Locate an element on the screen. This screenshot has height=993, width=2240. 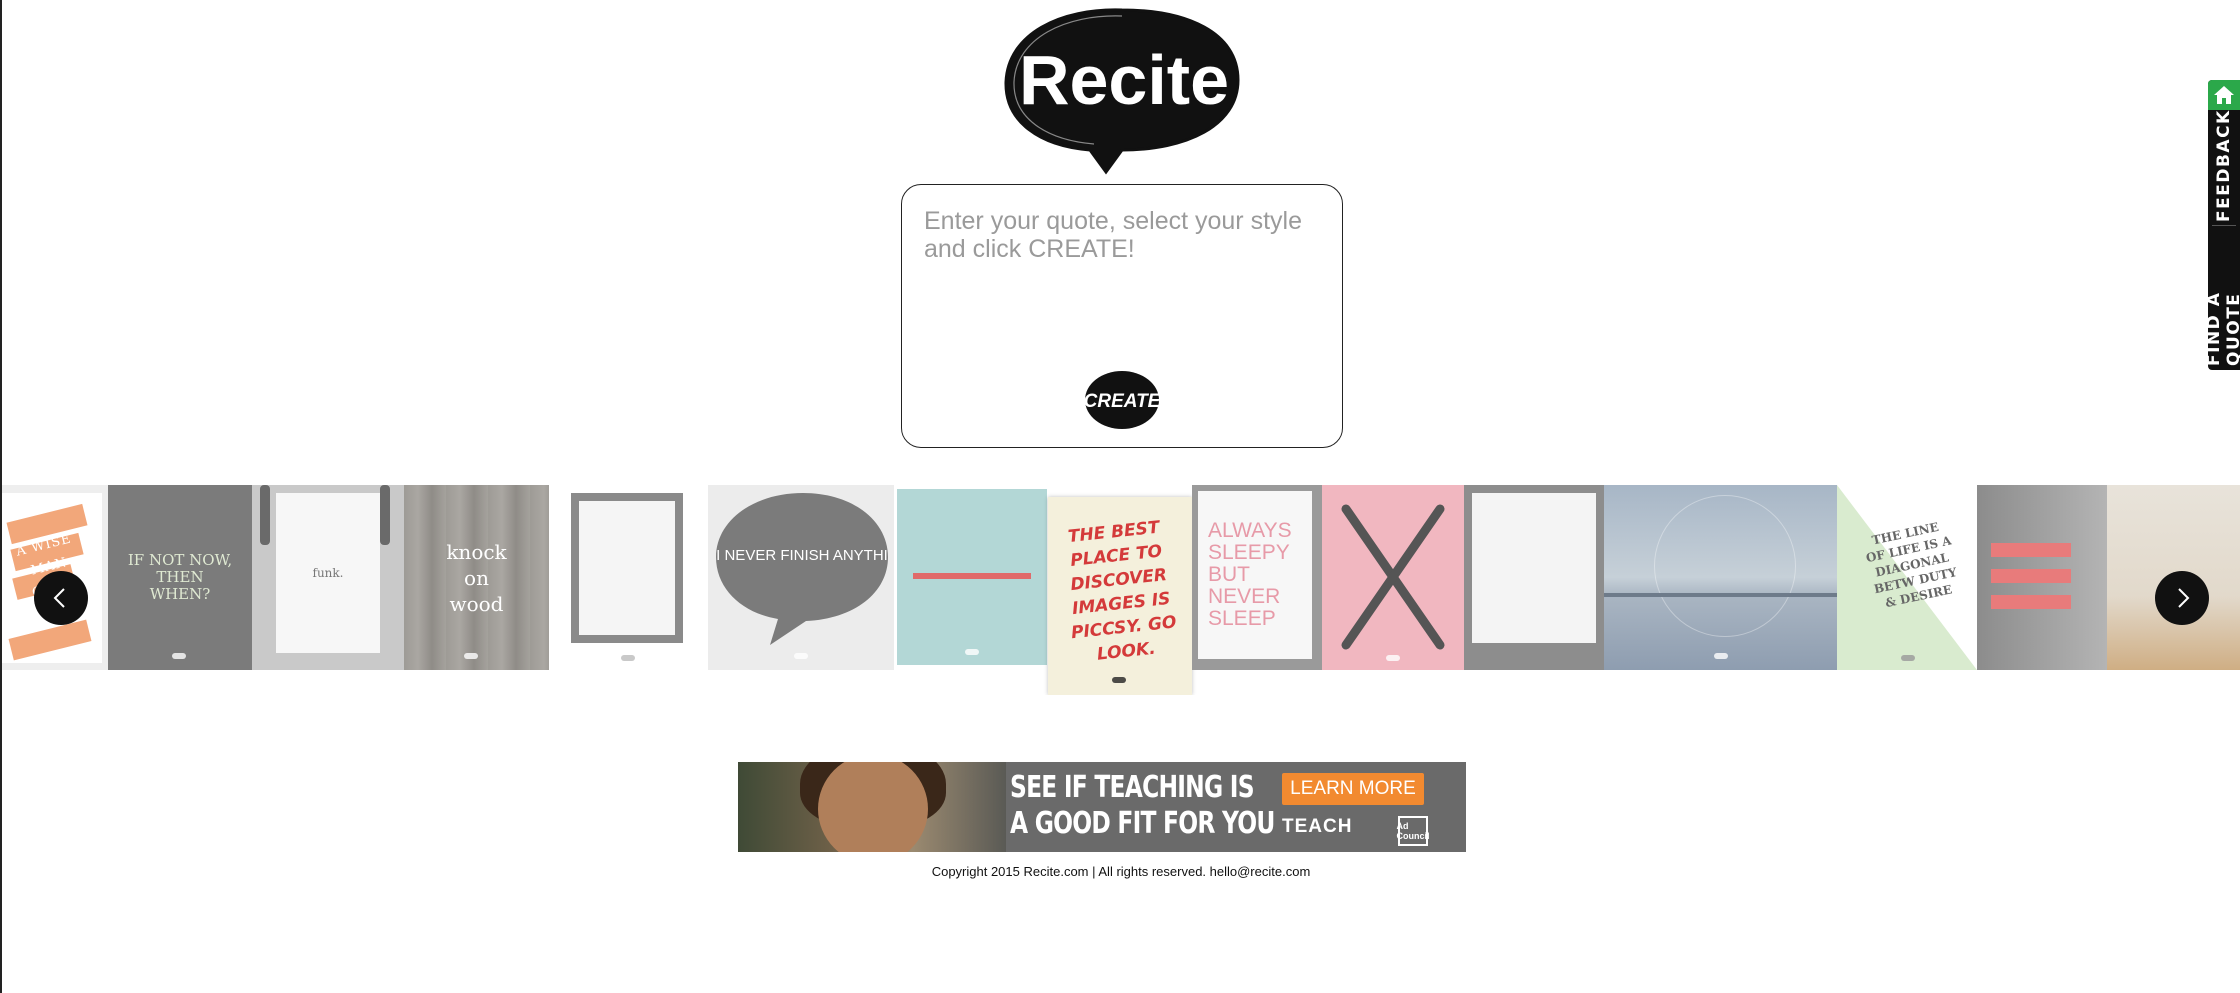
ad-headline-line2: A GOOD FIT FOR YOU is located at coordinates (1142, 823).